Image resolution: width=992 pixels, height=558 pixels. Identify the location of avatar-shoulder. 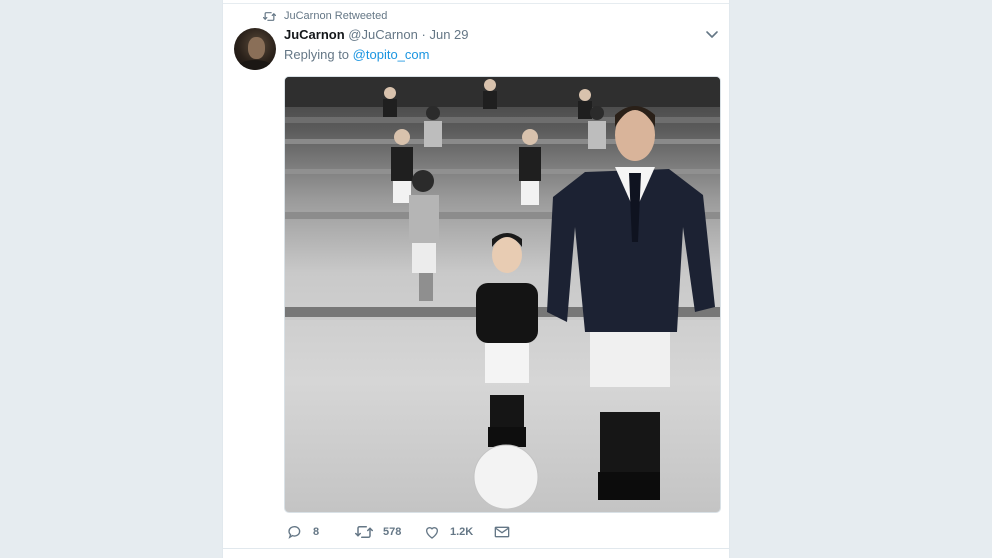
(255, 65).